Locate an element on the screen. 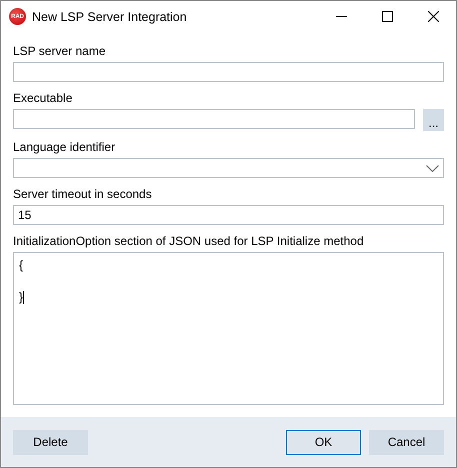 Image resolution: width=457 pixels, height=468 pixels. field-label: Language identifier is located at coordinates (64, 147).